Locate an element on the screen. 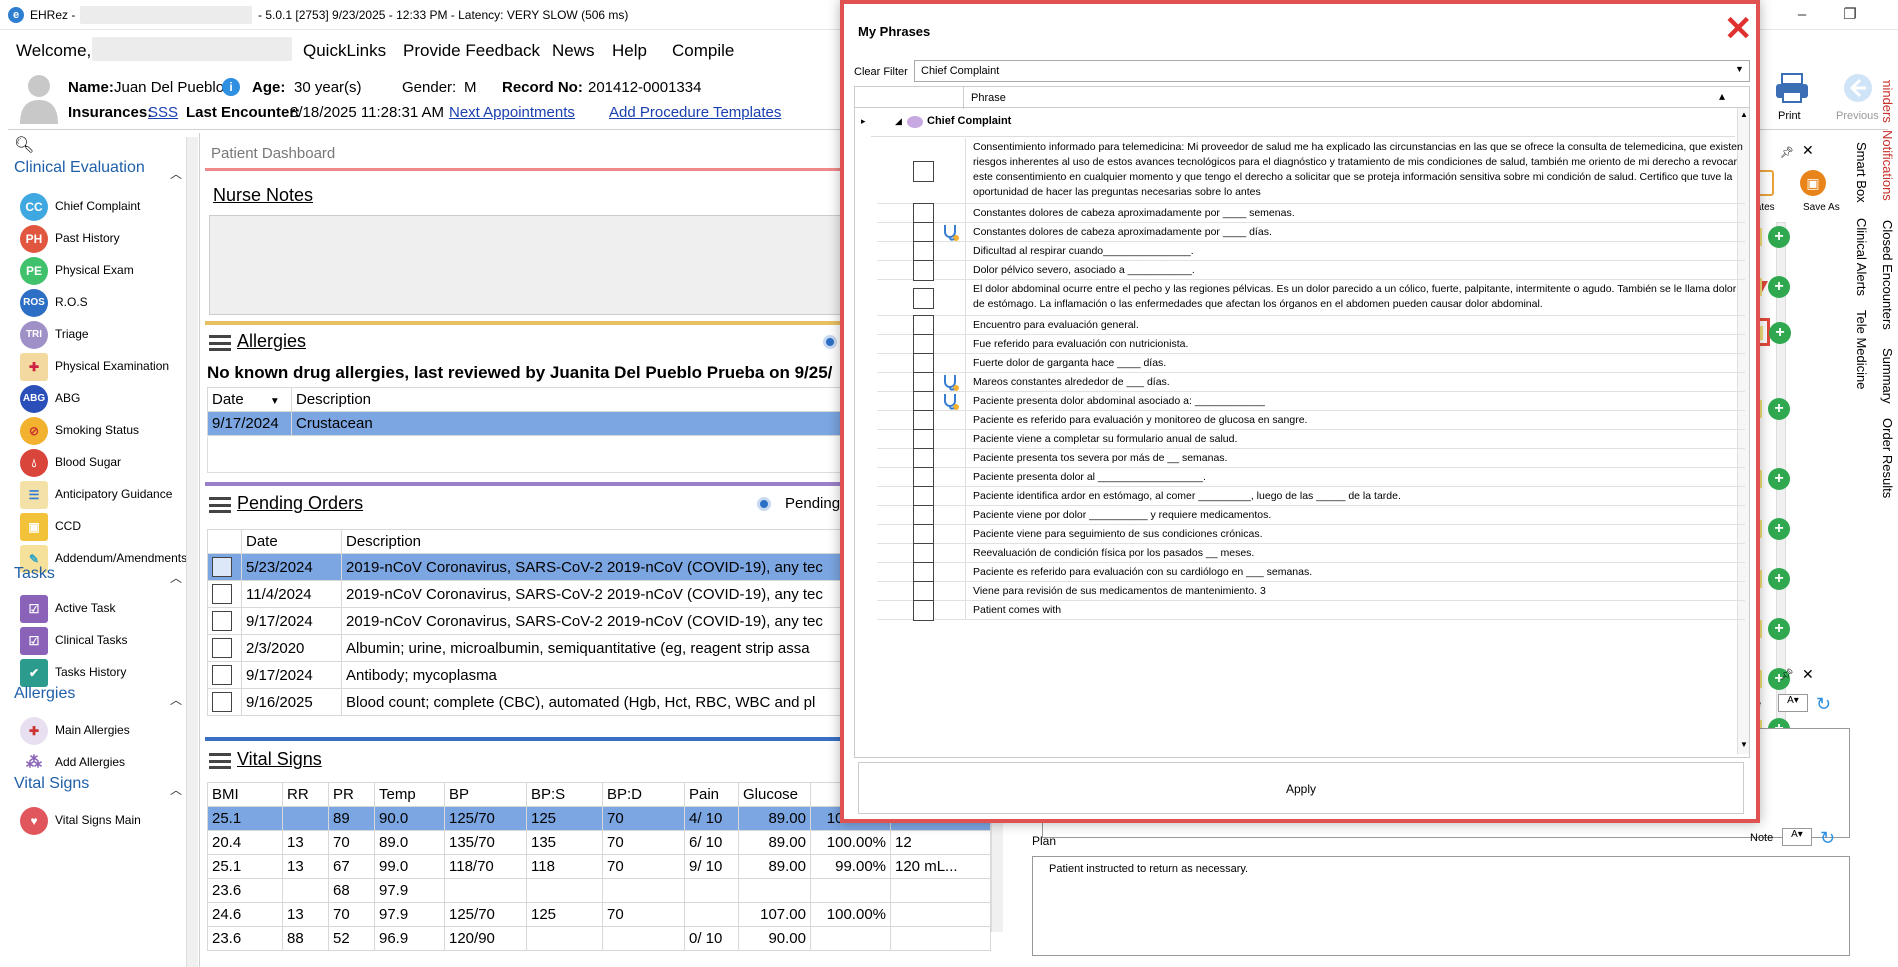 The height and width of the screenshot is (967, 1898). menu-quicklinks: QuickLinks is located at coordinates (344, 51).